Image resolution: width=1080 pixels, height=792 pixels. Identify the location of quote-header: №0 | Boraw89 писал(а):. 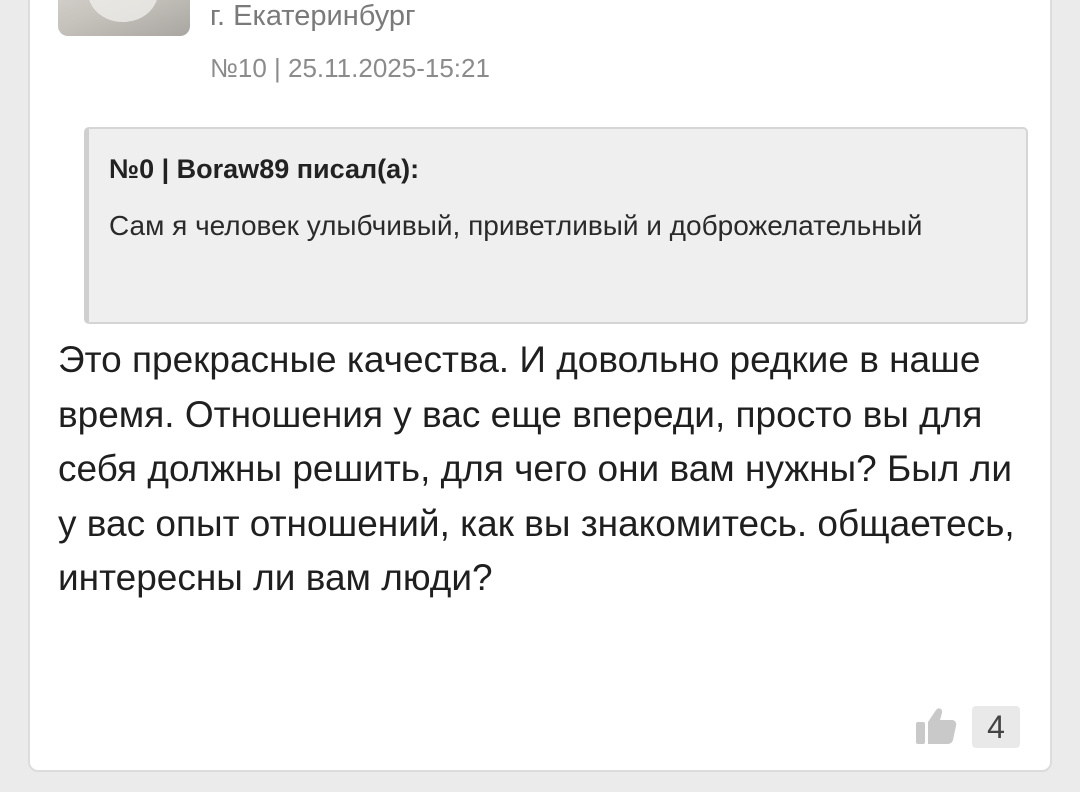
(264, 169).